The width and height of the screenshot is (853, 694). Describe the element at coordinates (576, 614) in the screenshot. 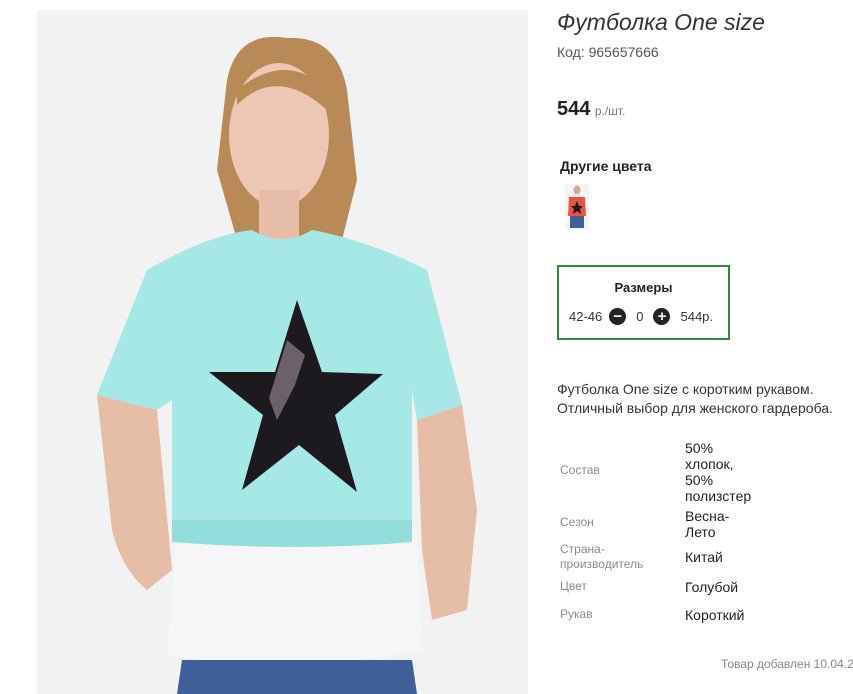

I see `property-label-sleeve: Рукав` at that location.